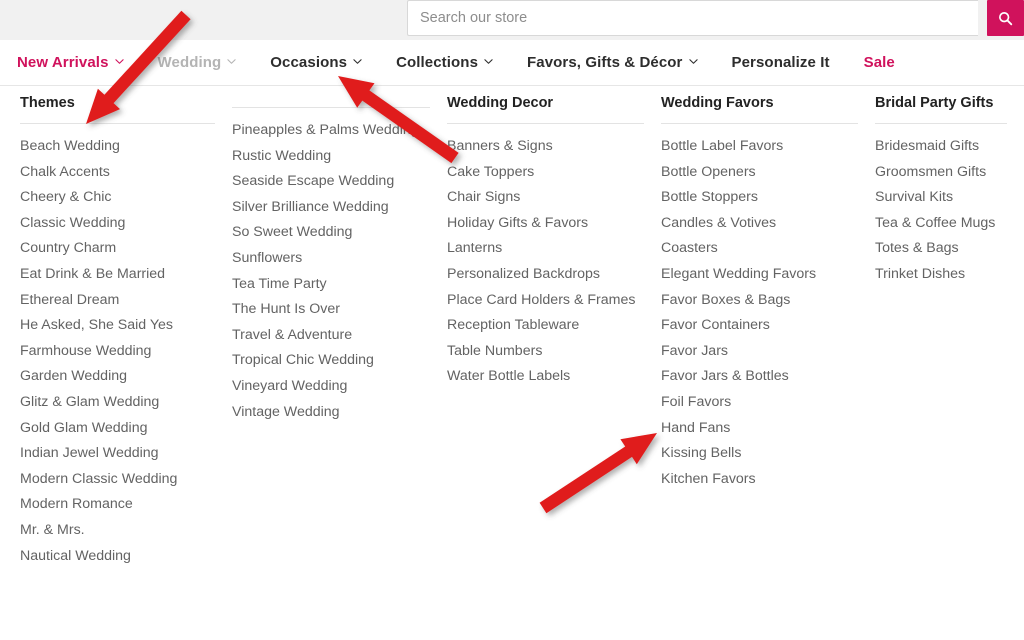 The image size is (1024, 640). What do you see at coordinates (934, 103) in the screenshot?
I see `column-heading: Bridal Party Gifts` at bounding box center [934, 103].